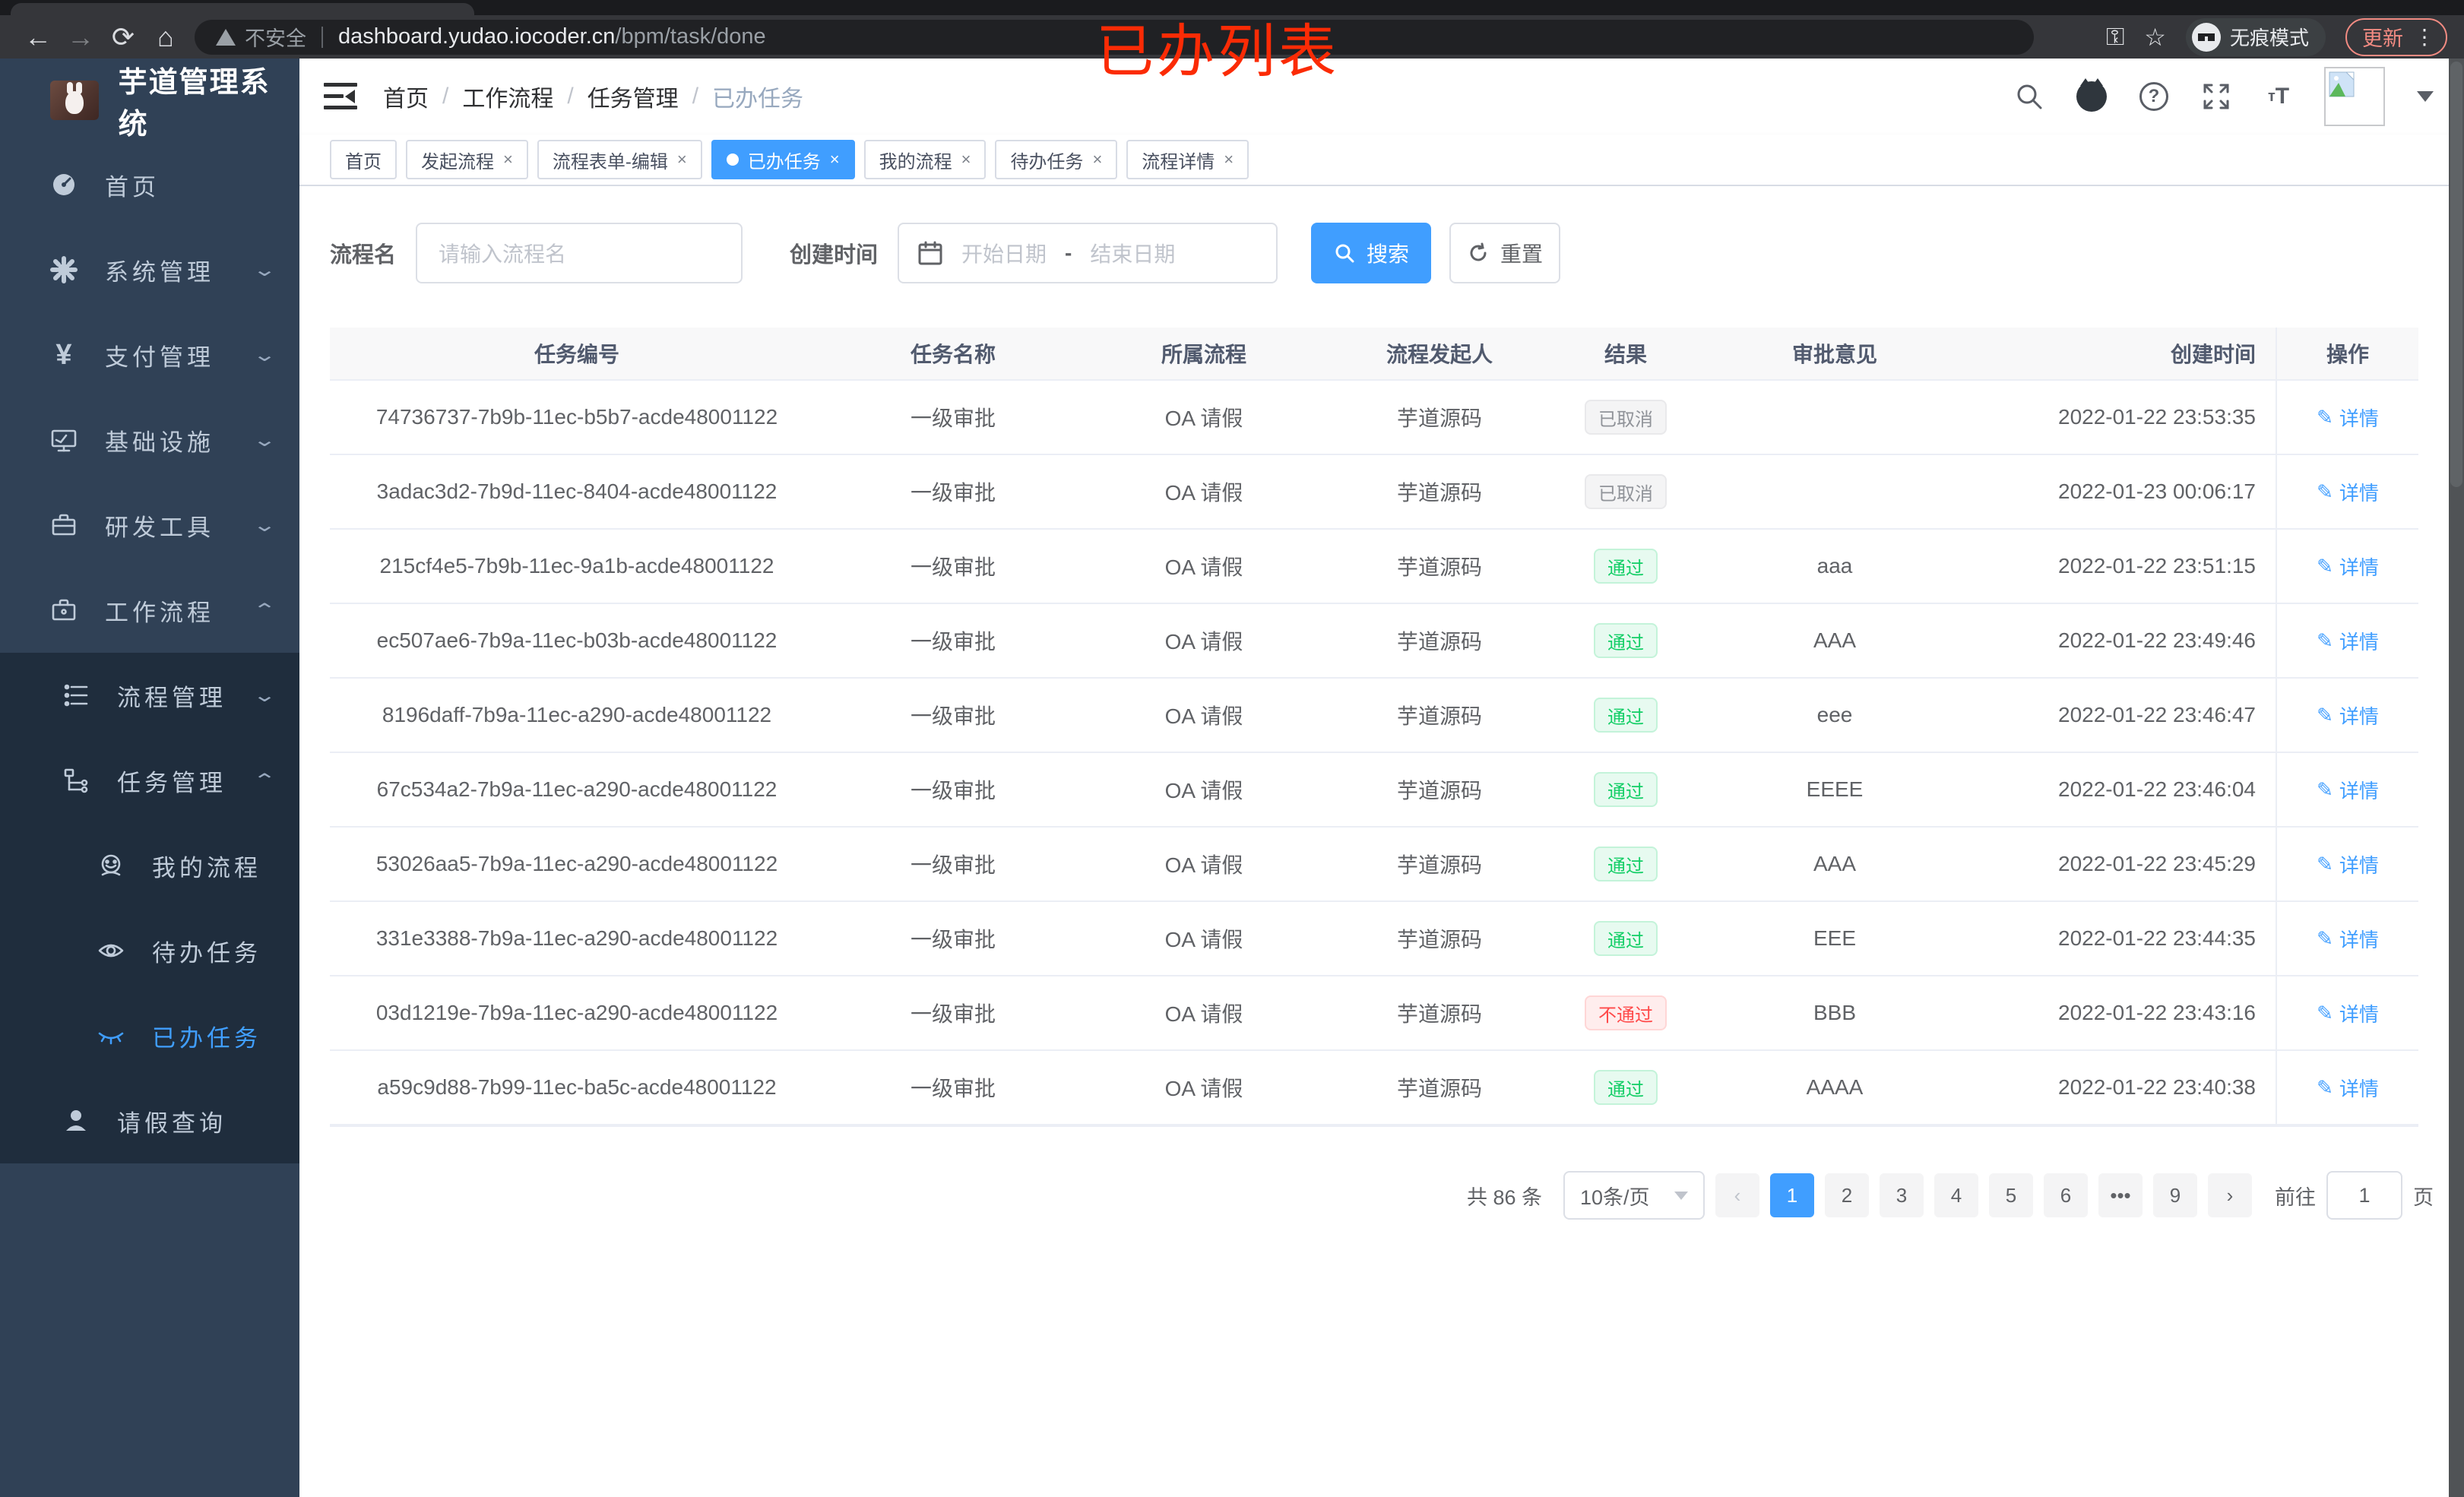 The image size is (2464, 1497). What do you see at coordinates (1626, 1012) in the screenshot?
I see `status-badge: 不通过` at bounding box center [1626, 1012].